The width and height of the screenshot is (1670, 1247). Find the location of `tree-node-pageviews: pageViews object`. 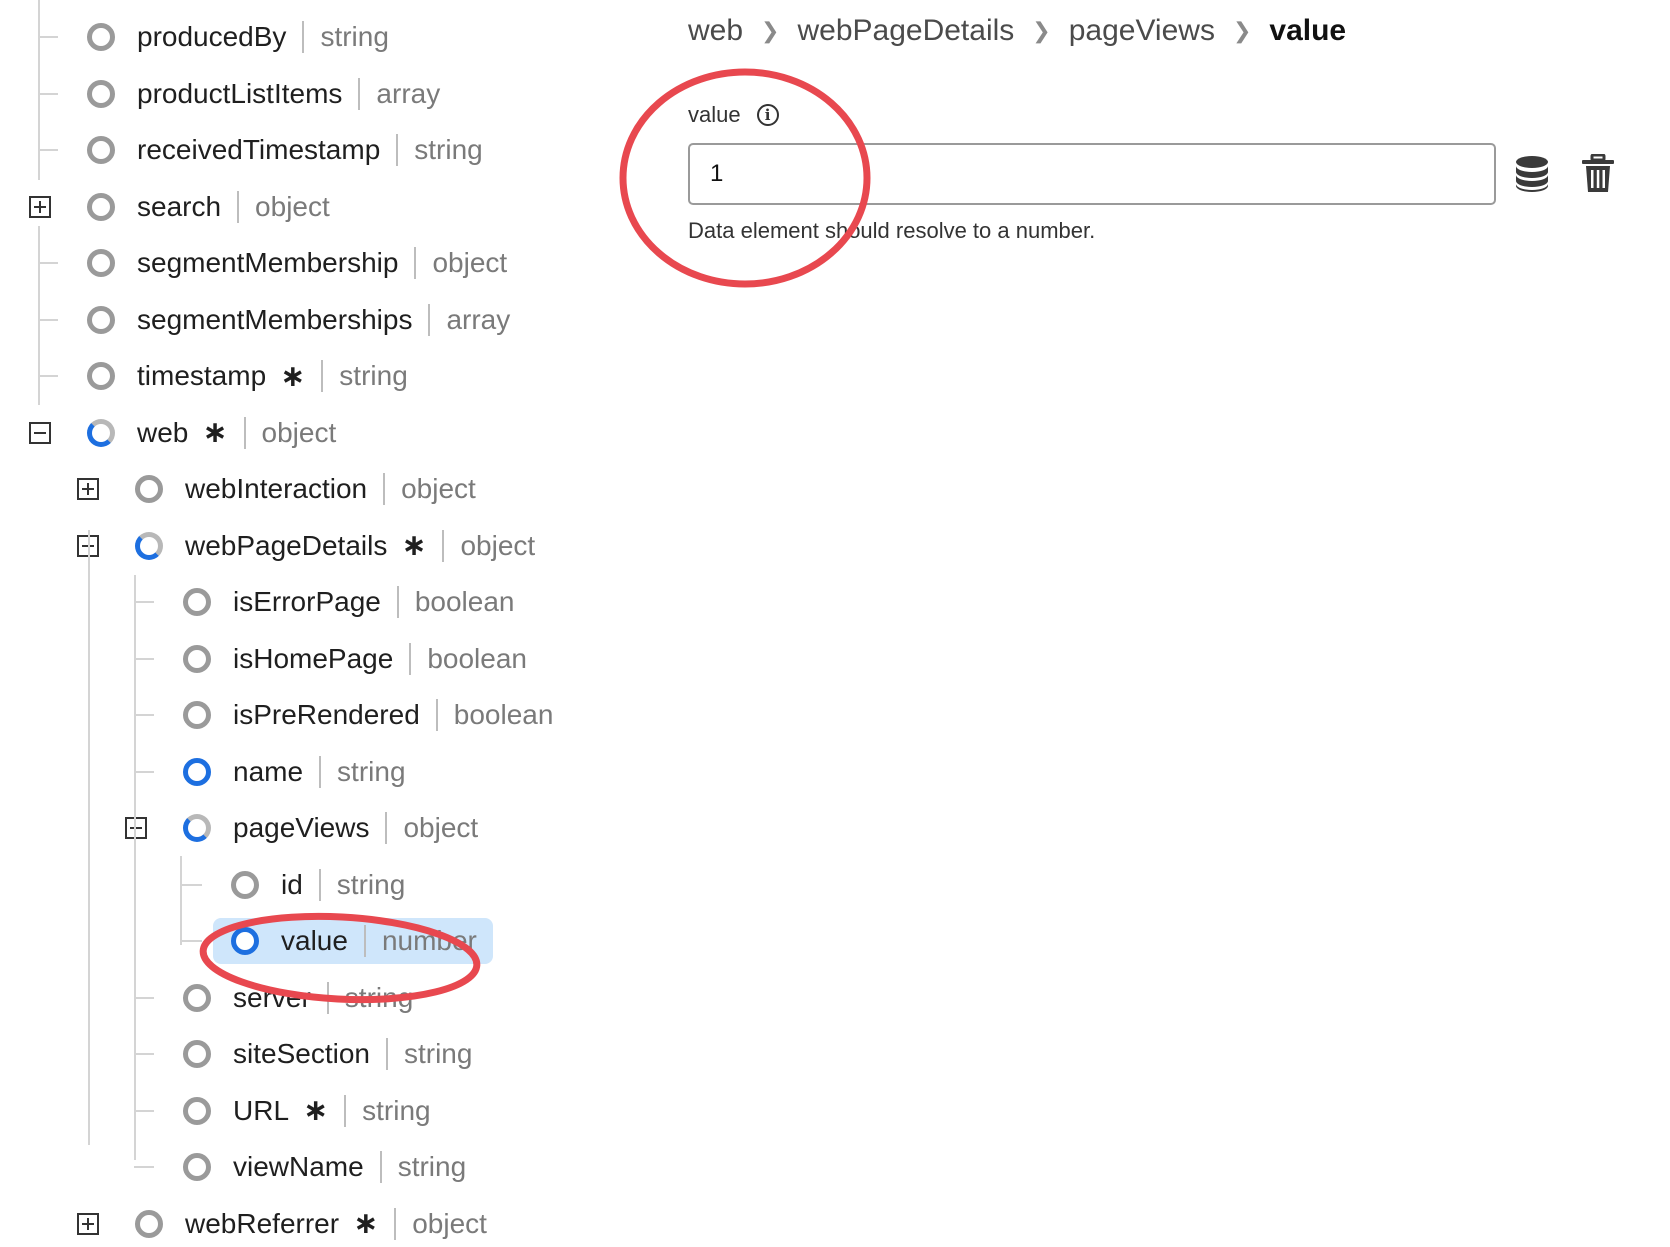

tree-node-pageviews: pageViews object is located at coordinates (330, 828).